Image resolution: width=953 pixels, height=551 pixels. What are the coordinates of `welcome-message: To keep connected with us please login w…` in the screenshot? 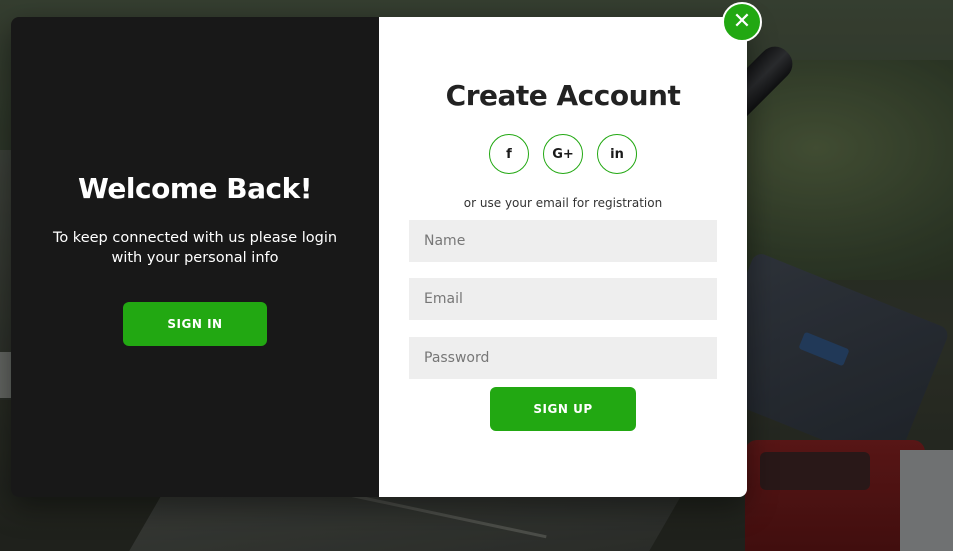 It's located at (195, 248).